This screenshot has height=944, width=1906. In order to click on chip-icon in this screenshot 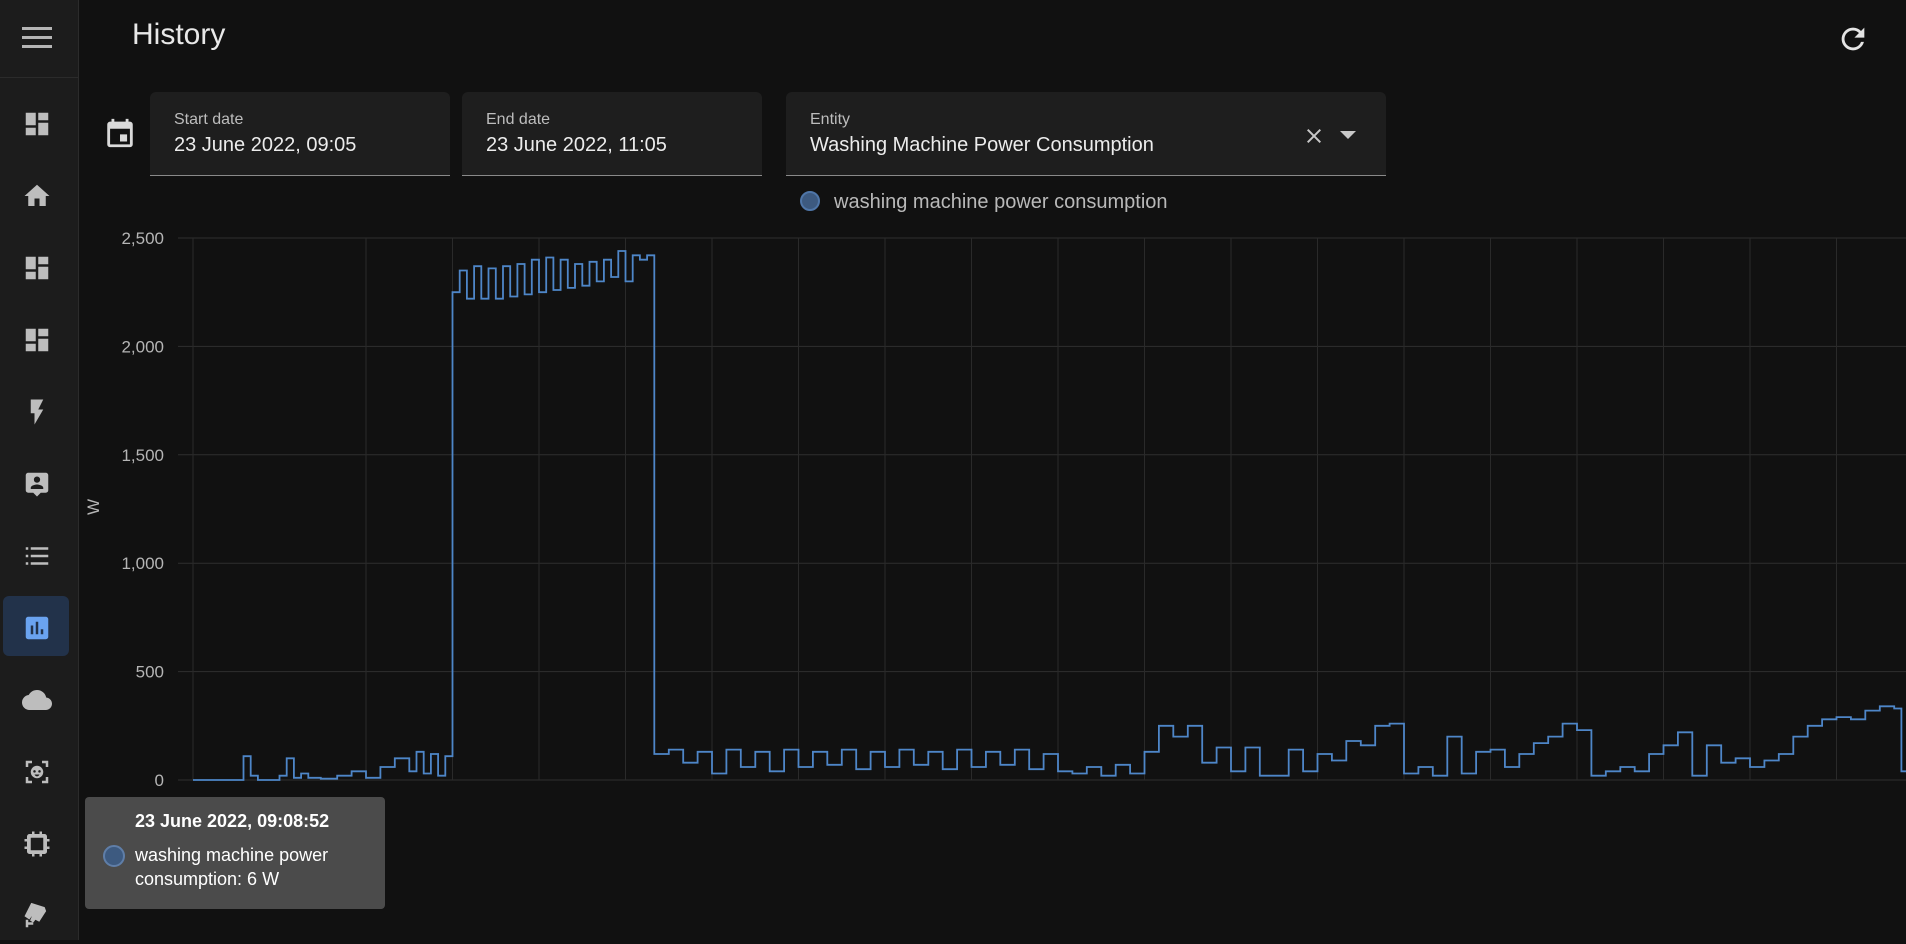, I will do `click(37, 844)`.